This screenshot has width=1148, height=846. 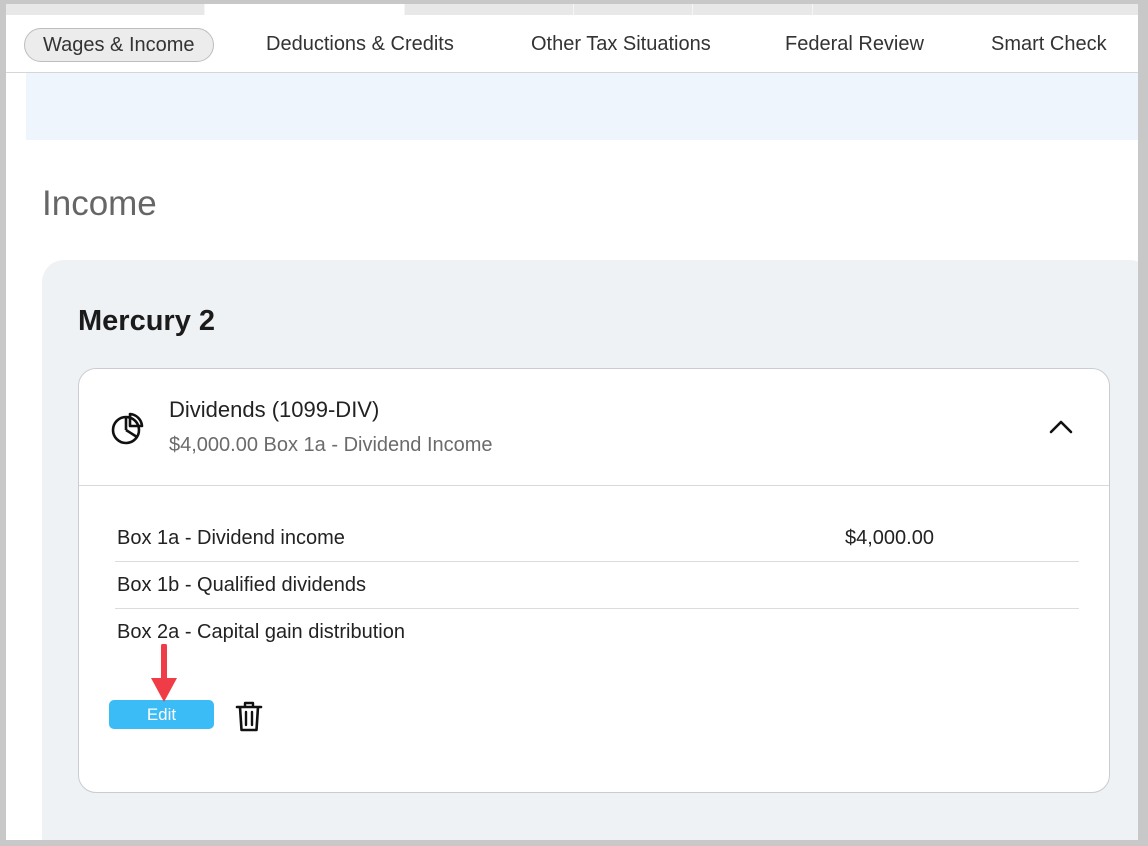 What do you see at coordinates (1049, 44) in the screenshot?
I see `tab-smart-check: Smart Check` at bounding box center [1049, 44].